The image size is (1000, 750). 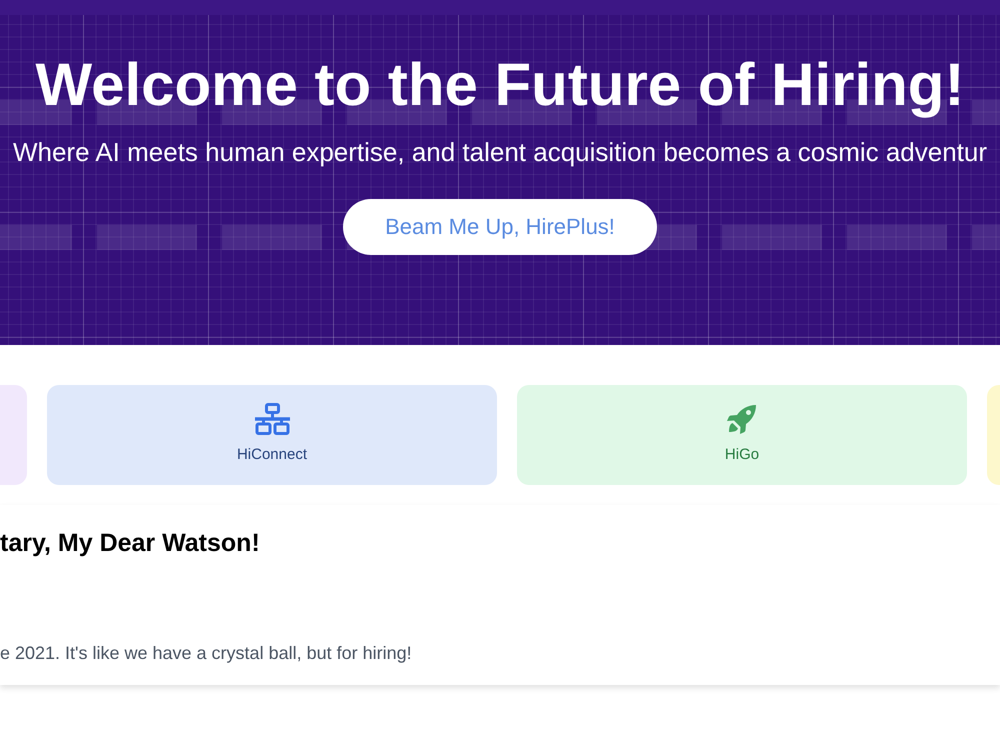 I want to click on hero-title: Welcome to the Future of Hiring!, so click(x=500, y=85).